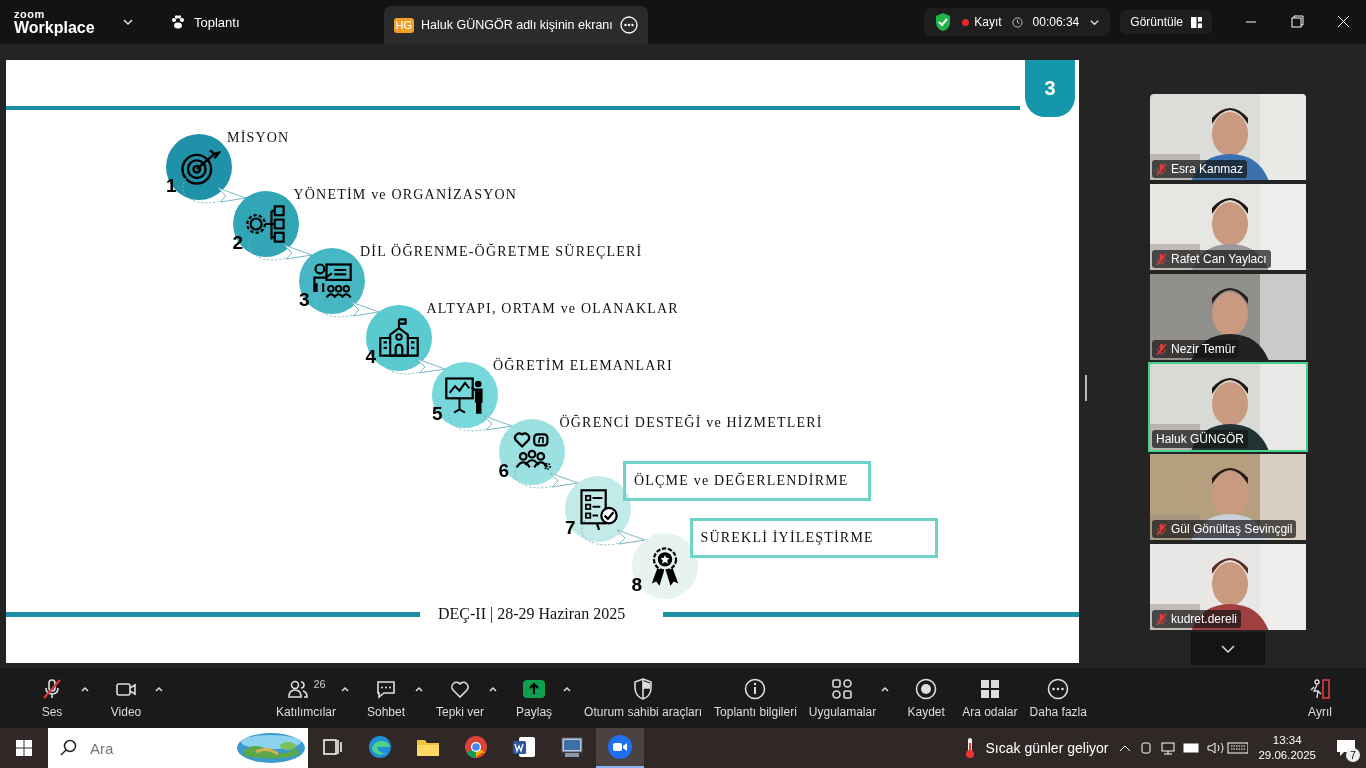 The image size is (1366, 768). Describe the element at coordinates (534, 689) in the screenshot. I see `share-screen-icon` at that location.